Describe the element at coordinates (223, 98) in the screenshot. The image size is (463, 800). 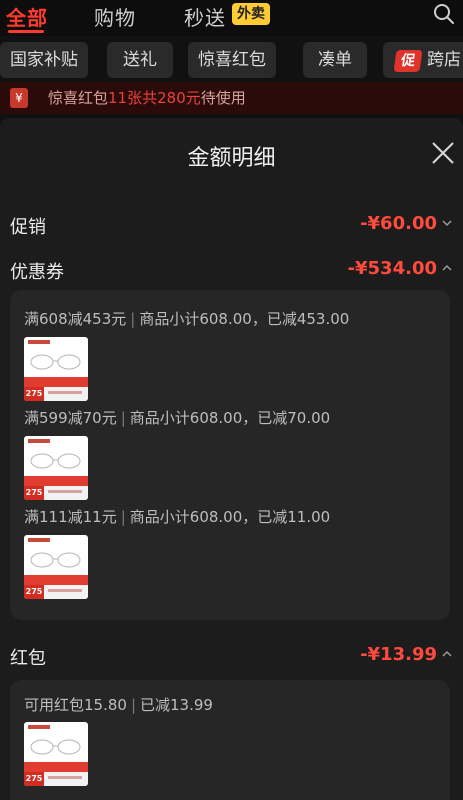
I see `banner-suffix: 待使用` at that location.